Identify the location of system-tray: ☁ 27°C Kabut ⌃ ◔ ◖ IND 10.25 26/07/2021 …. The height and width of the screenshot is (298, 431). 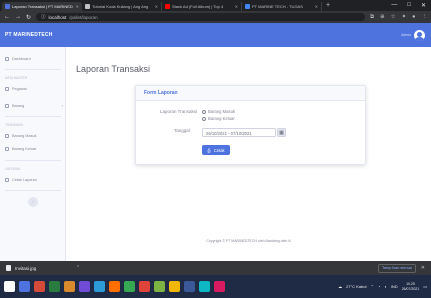
(382, 286).